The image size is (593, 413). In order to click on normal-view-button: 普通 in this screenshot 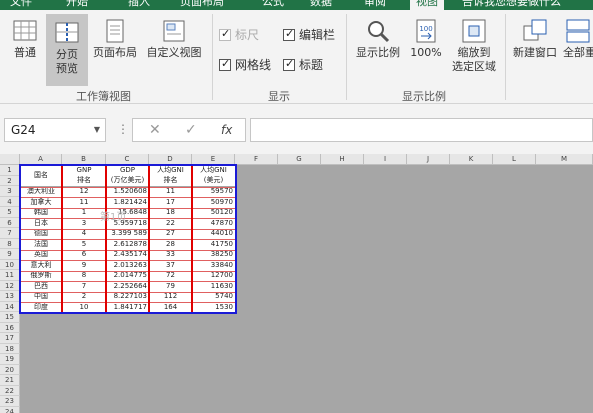, I will do `click(25, 48)`.